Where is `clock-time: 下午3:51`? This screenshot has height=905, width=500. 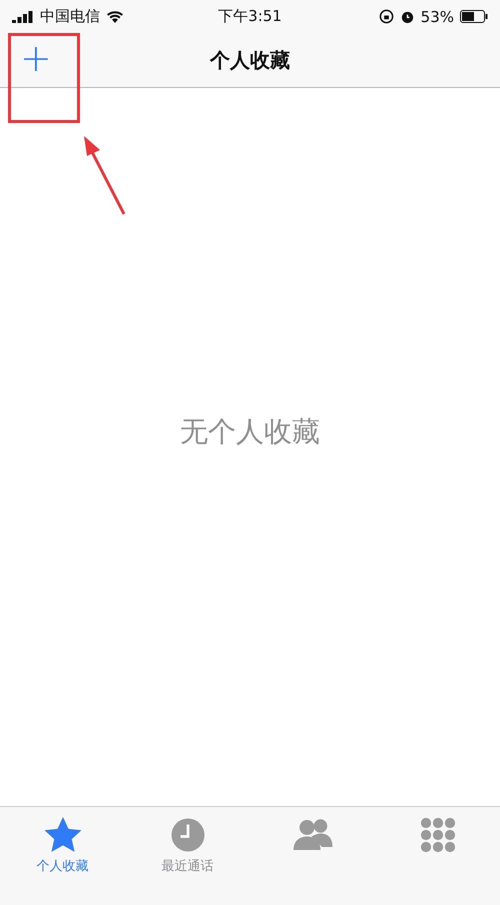
clock-time: 下午3:51 is located at coordinates (250, 16).